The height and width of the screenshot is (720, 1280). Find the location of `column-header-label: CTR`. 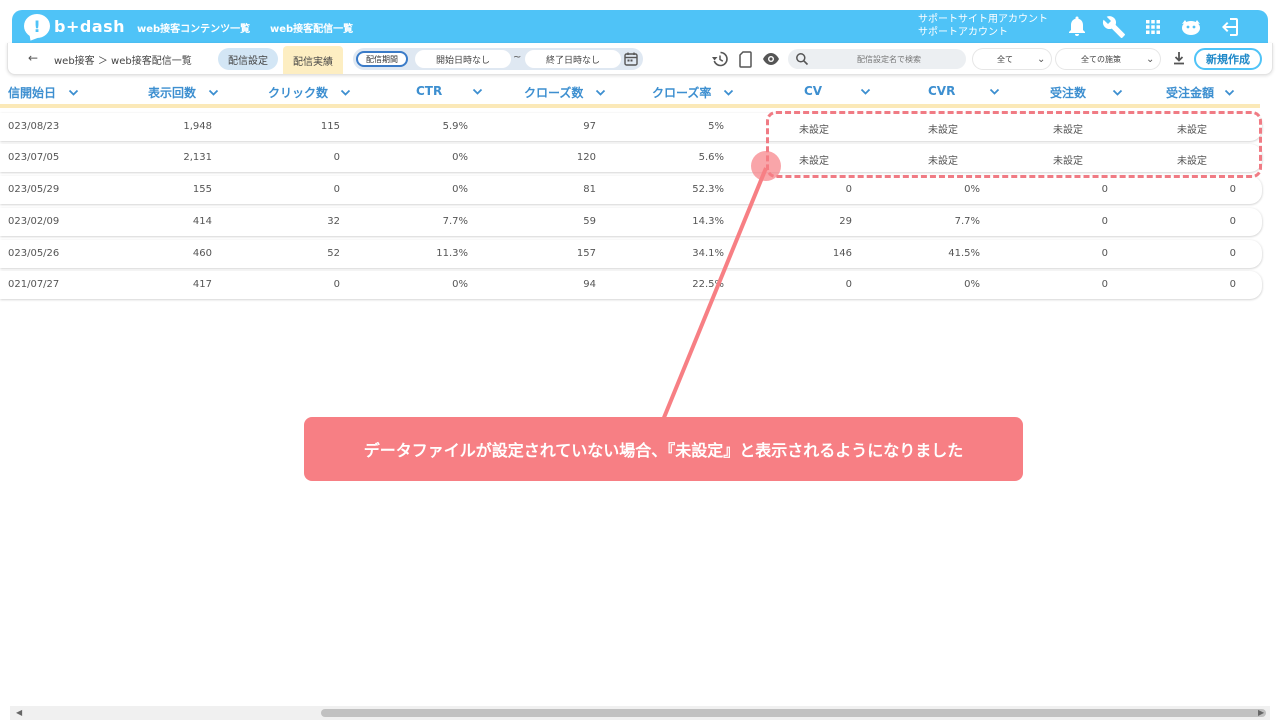

column-header-label: CTR is located at coordinates (429, 91).